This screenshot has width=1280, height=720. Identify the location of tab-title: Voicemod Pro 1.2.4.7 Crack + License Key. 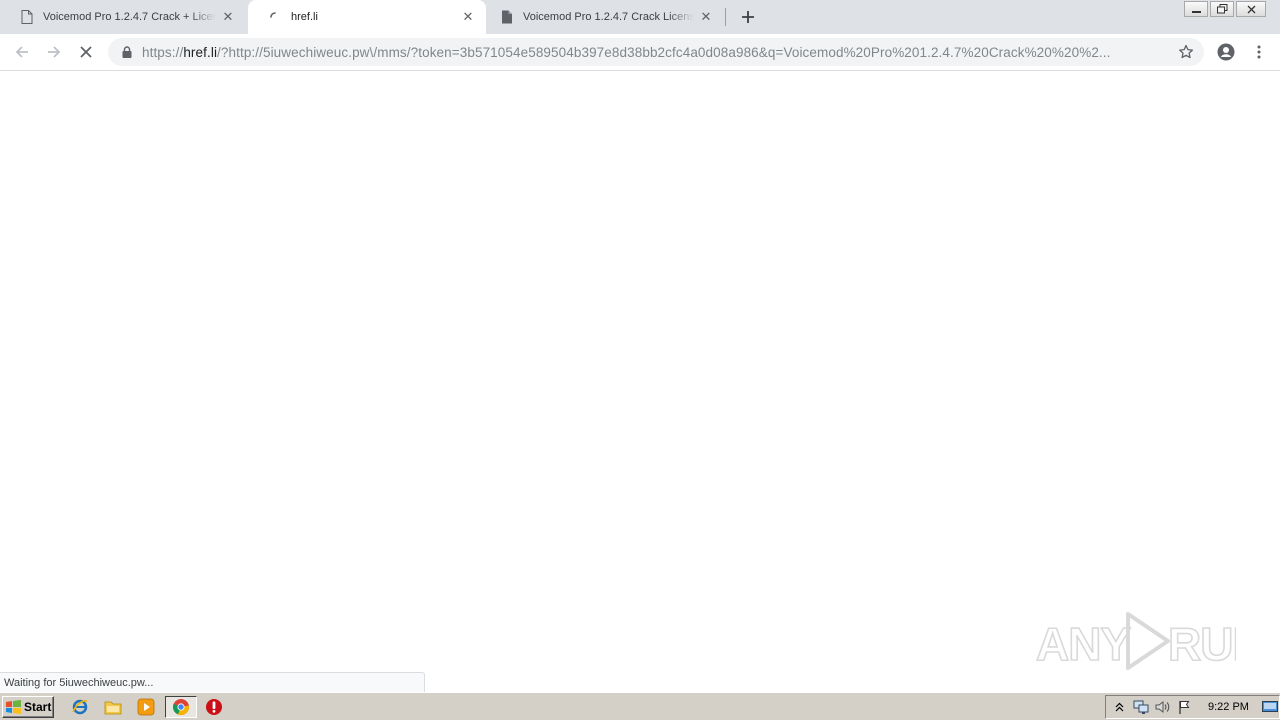
(129, 17).